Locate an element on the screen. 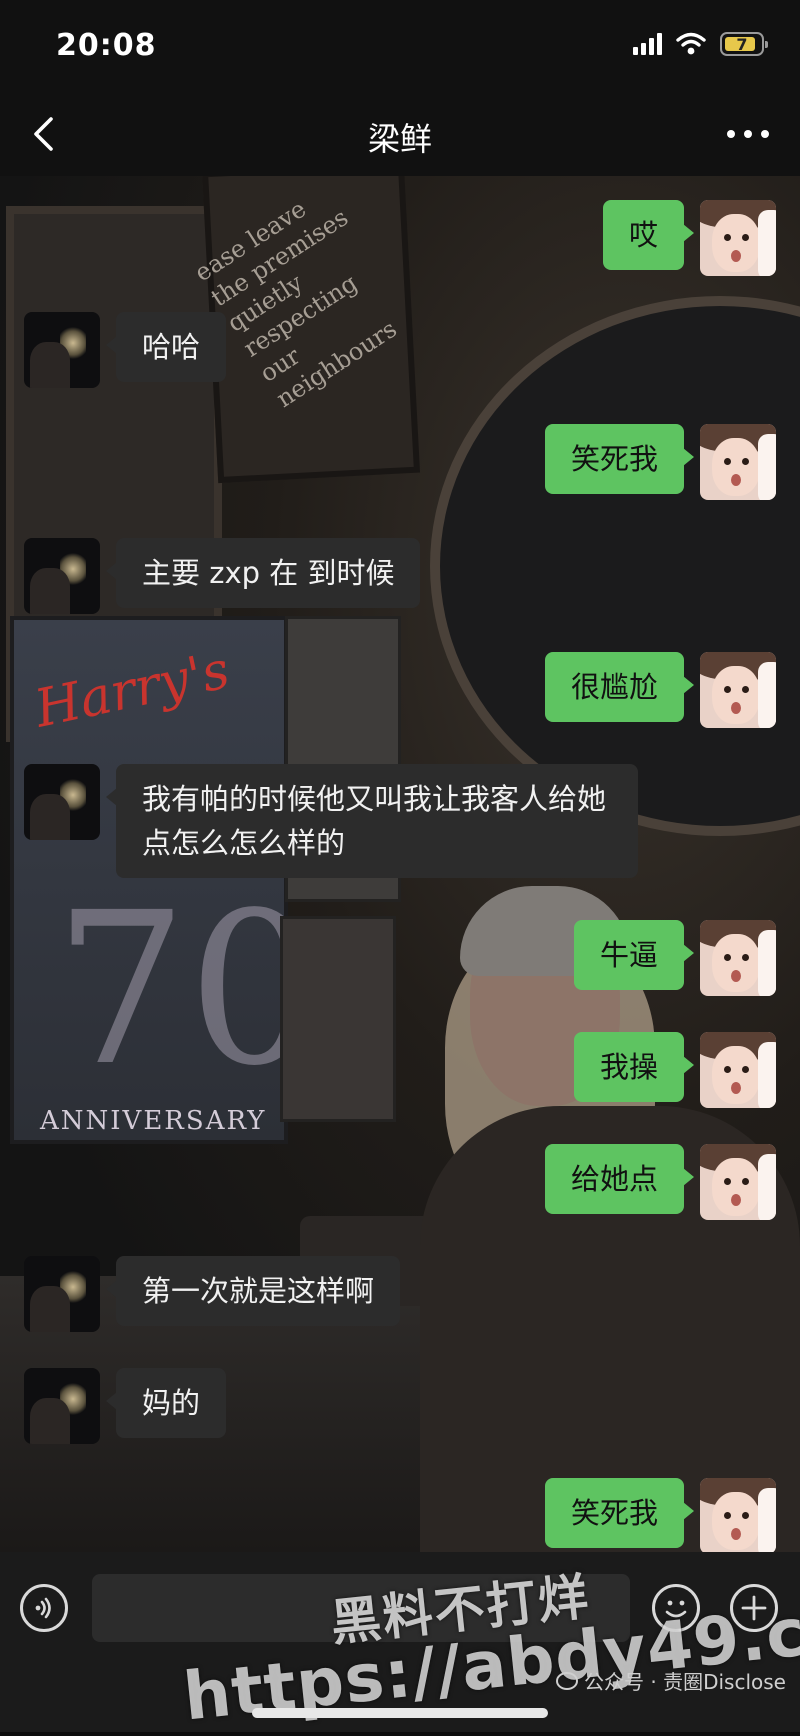 The width and height of the screenshot is (800, 1736). voice-icon is located at coordinates (43, 1608).